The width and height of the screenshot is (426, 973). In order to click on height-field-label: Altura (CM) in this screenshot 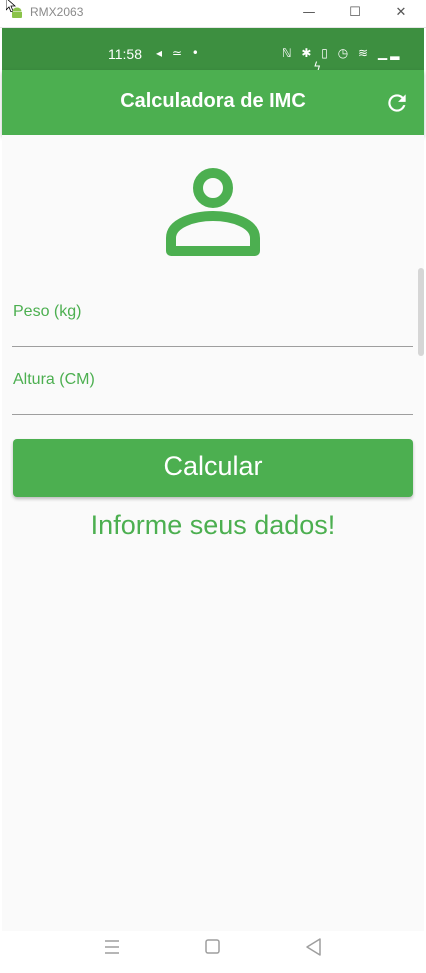, I will do `click(54, 379)`.